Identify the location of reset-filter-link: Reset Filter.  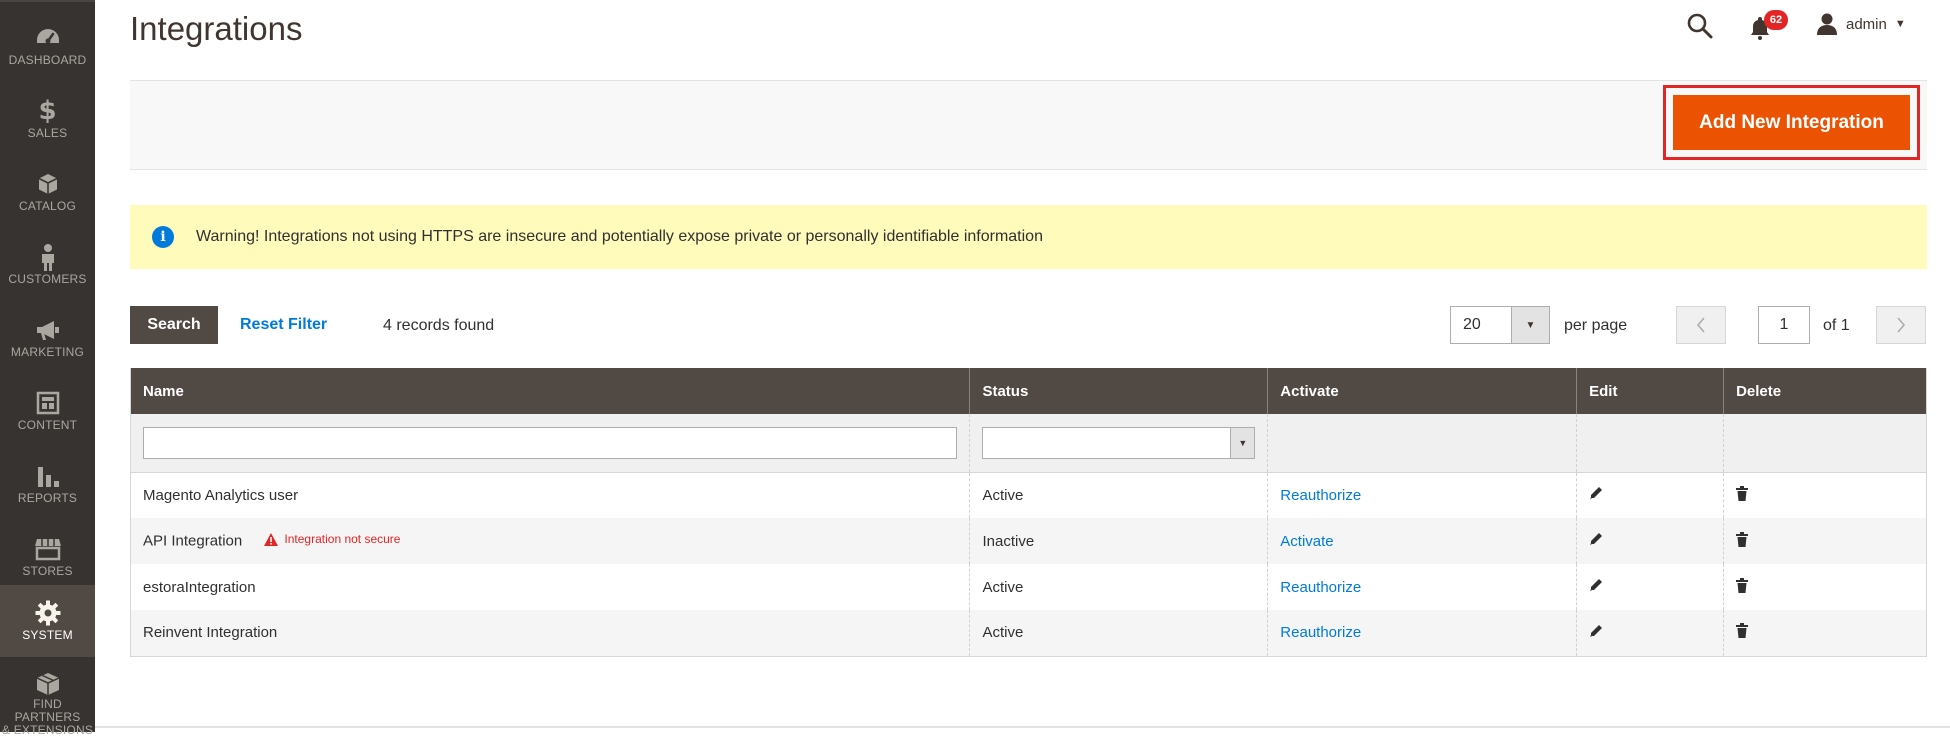
(283, 325).